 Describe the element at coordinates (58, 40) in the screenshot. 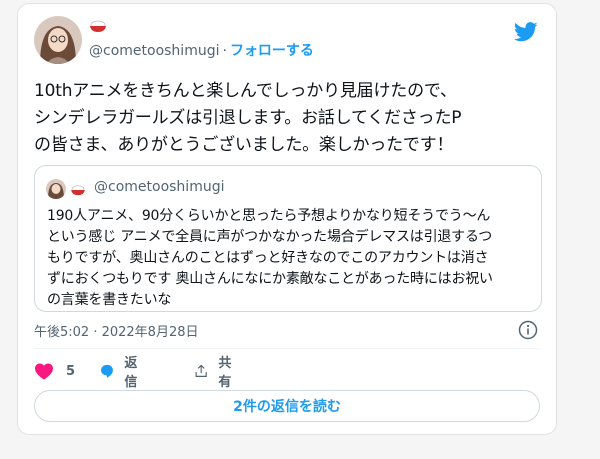

I see `avatar` at that location.